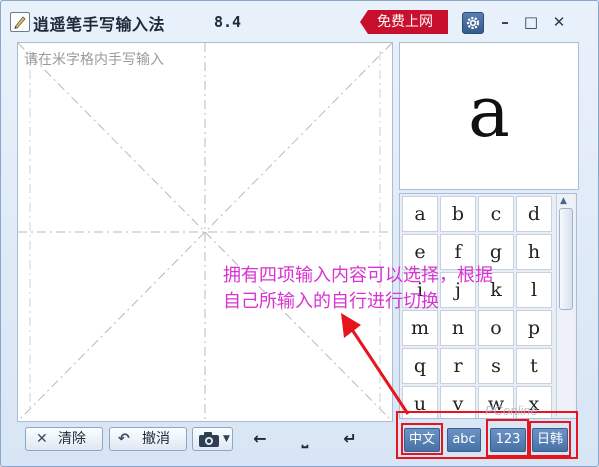 This screenshot has width=599, height=467. I want to click on version-label: 8.4, so click(228, 22).